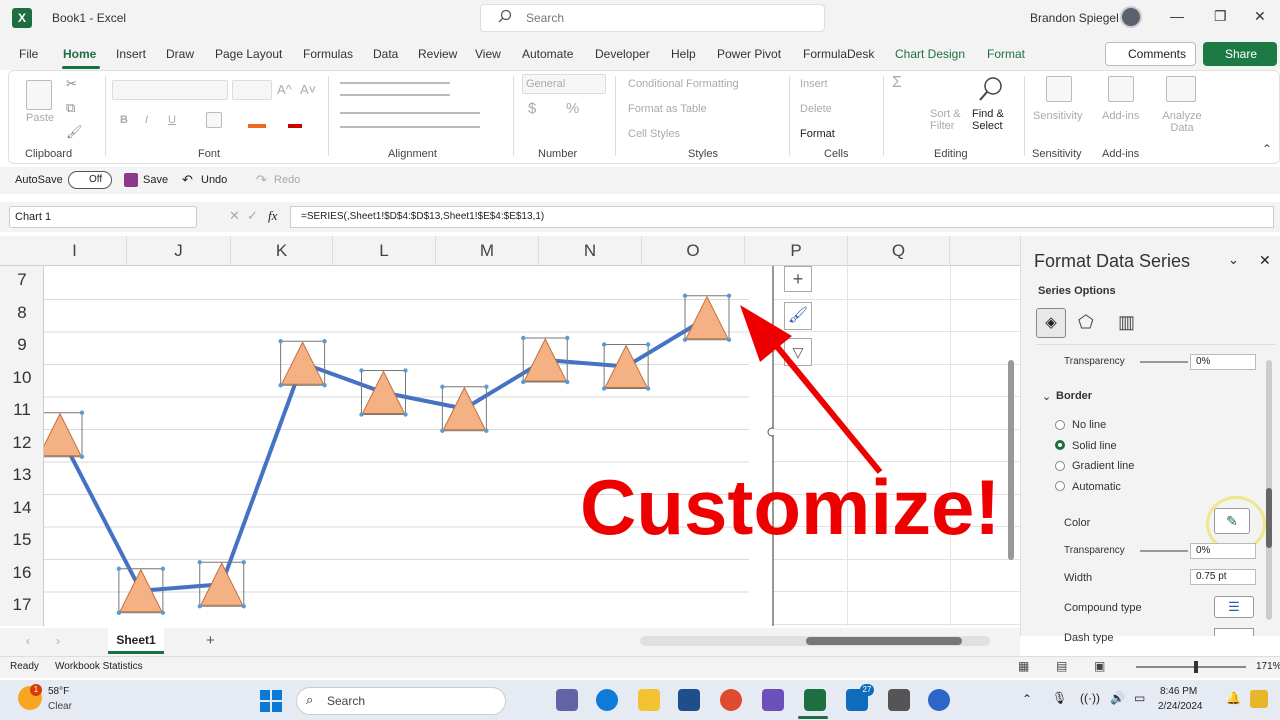  Describe the element at coordinates (1196, 667) in the screenshot. I see `zoom-slider-thumb` at that location.